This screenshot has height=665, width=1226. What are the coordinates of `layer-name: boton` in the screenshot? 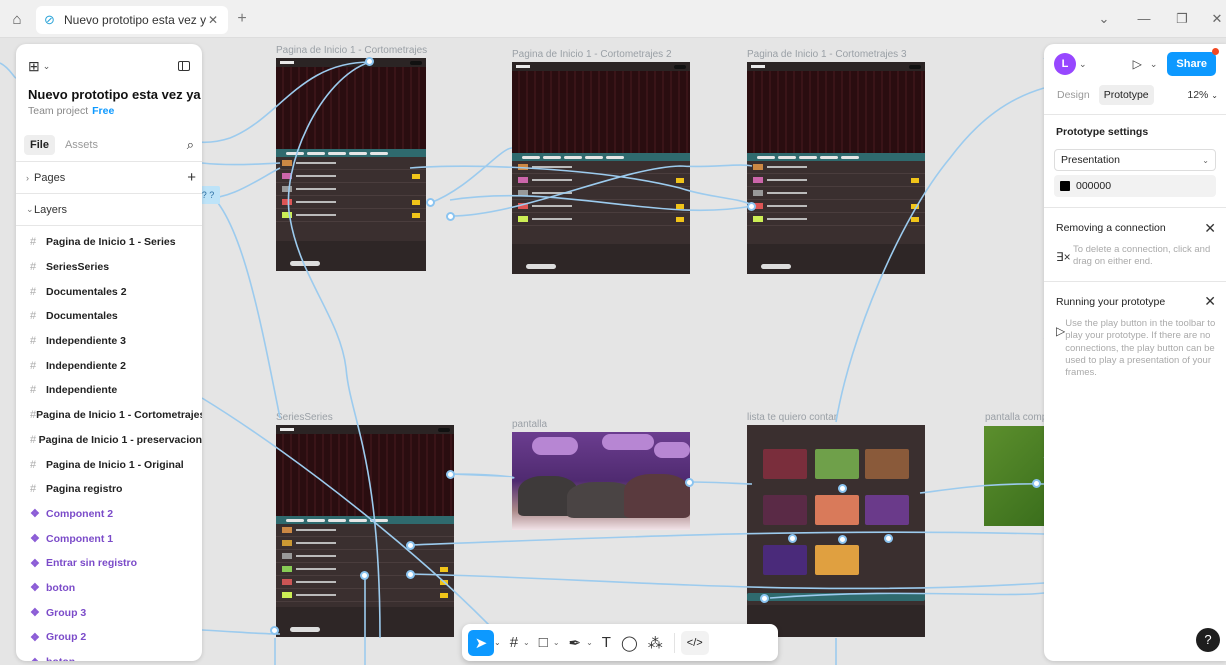 It's located at (61, 587).